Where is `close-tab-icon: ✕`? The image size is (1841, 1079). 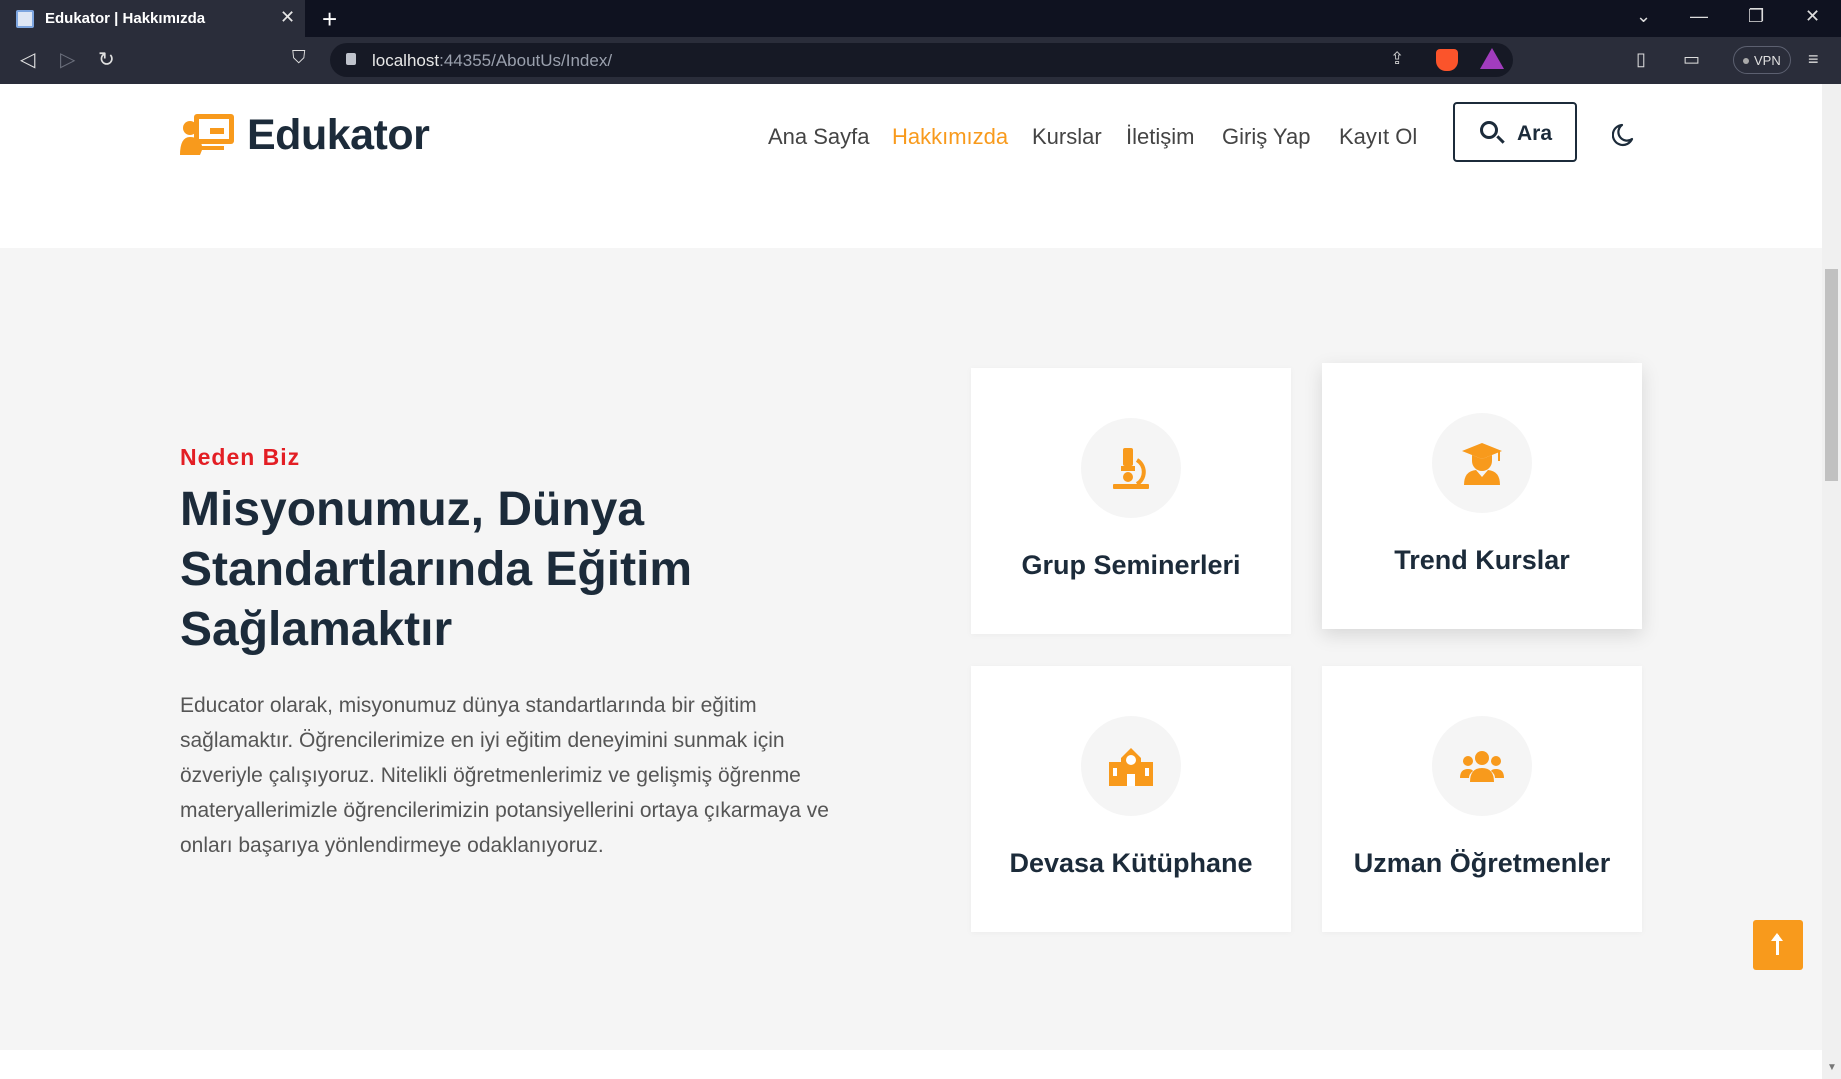 close-tab-icon: ✕ is located at coordinates (287, 17).